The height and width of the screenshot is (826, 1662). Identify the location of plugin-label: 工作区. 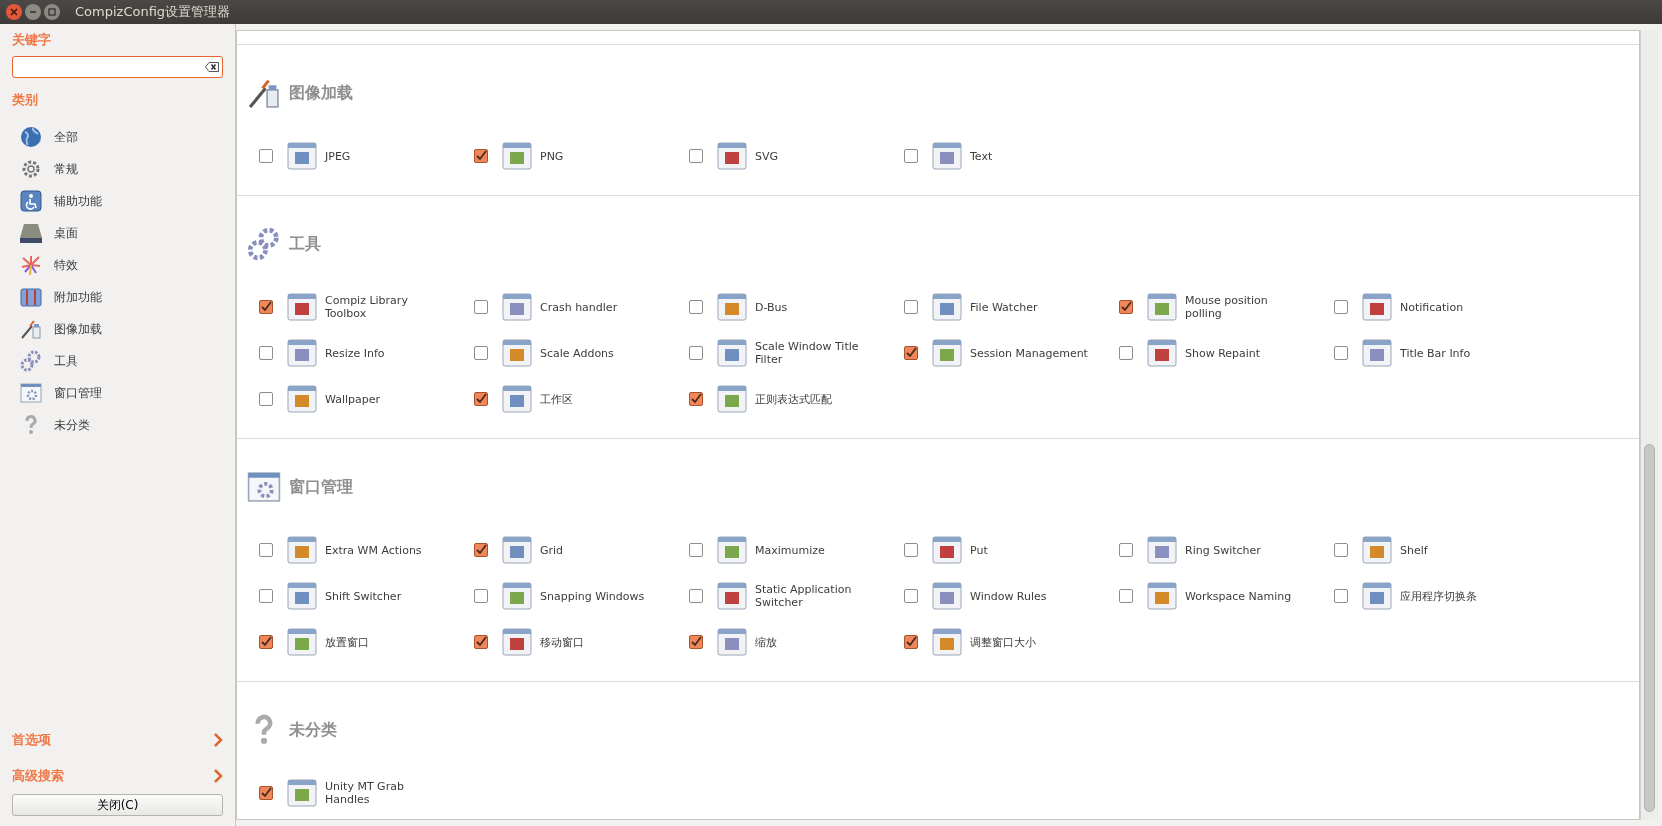
(556, 399).